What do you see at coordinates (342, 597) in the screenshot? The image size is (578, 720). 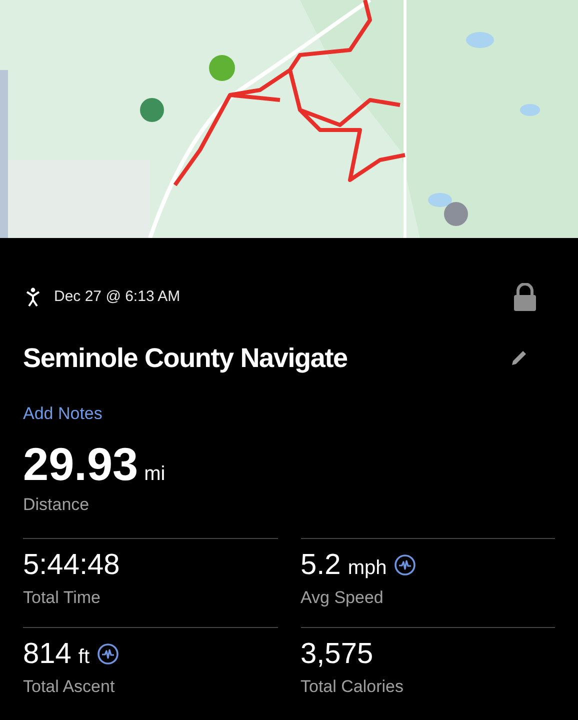 I see `stat-label: Avg Speed` at bounding box center [342, 597].